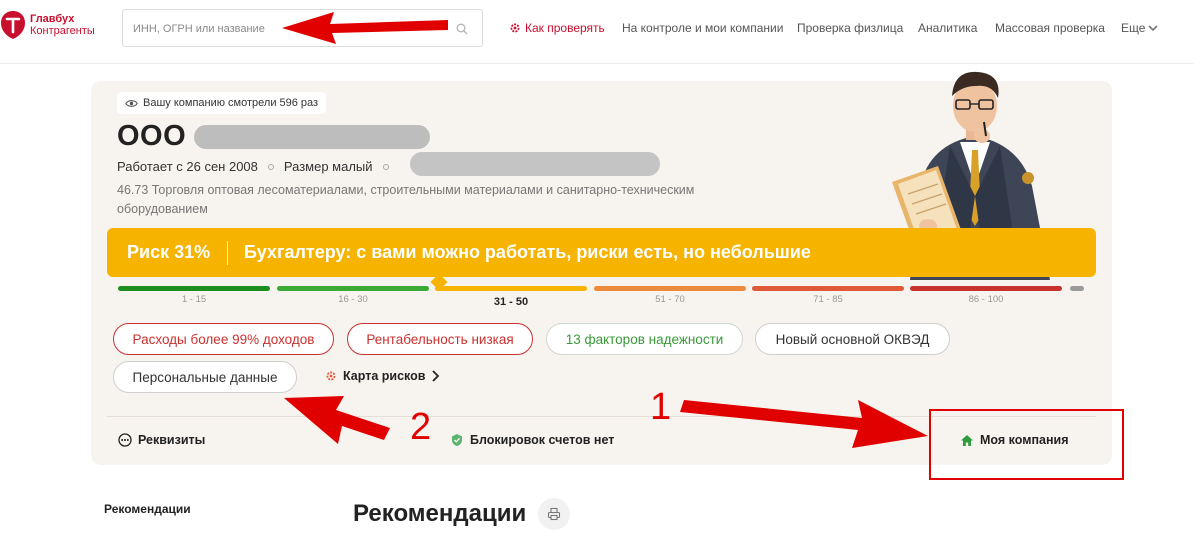  Describe the element at coordinates (565, 28) in the screenshot. I see `nav-how-to-check-label: Как проверять` at that location.